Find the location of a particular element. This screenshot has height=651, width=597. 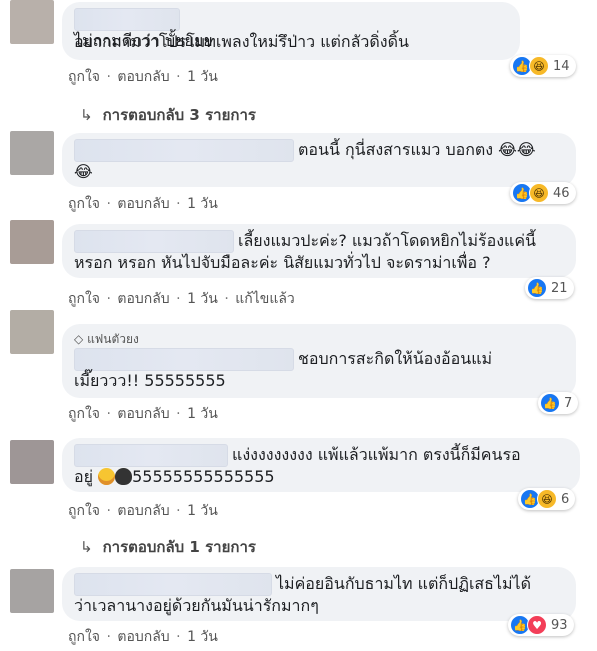

fan-badge: ◇ แฟนตัวยง is located at coordinates (319, 339).